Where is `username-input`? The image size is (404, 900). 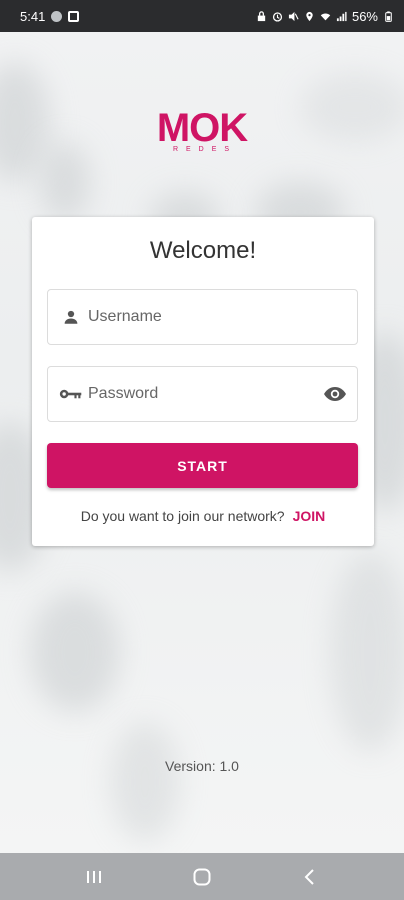
username-input is located at coordinates (222, 317).